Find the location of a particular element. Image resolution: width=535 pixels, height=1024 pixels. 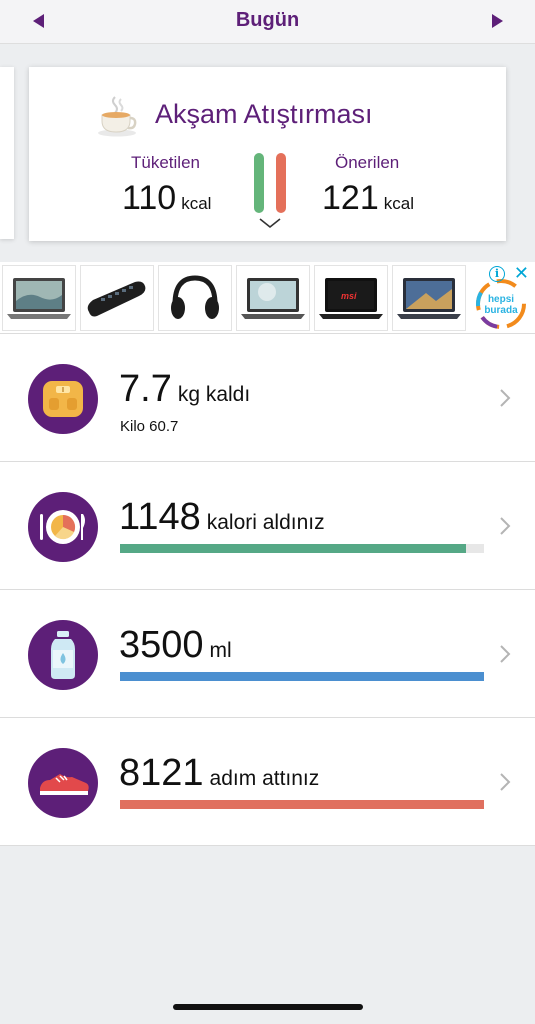

weight-remaining-unit: kg kaldı is located at coordinates (214, 394).